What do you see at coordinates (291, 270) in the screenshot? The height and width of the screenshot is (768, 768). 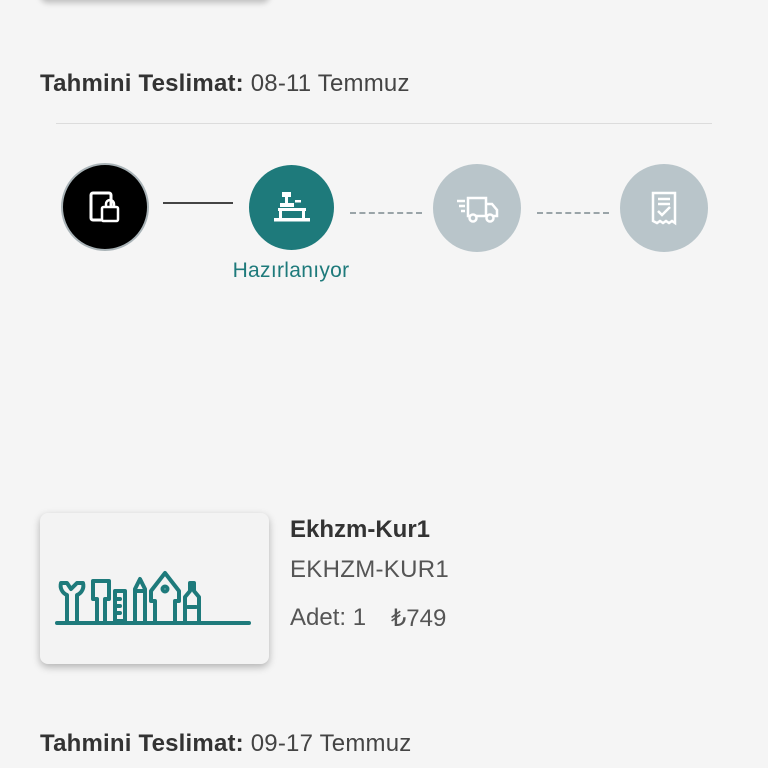 I see `step-label-preparing: Hazırlanıyor` at bounding box center [291, 270].